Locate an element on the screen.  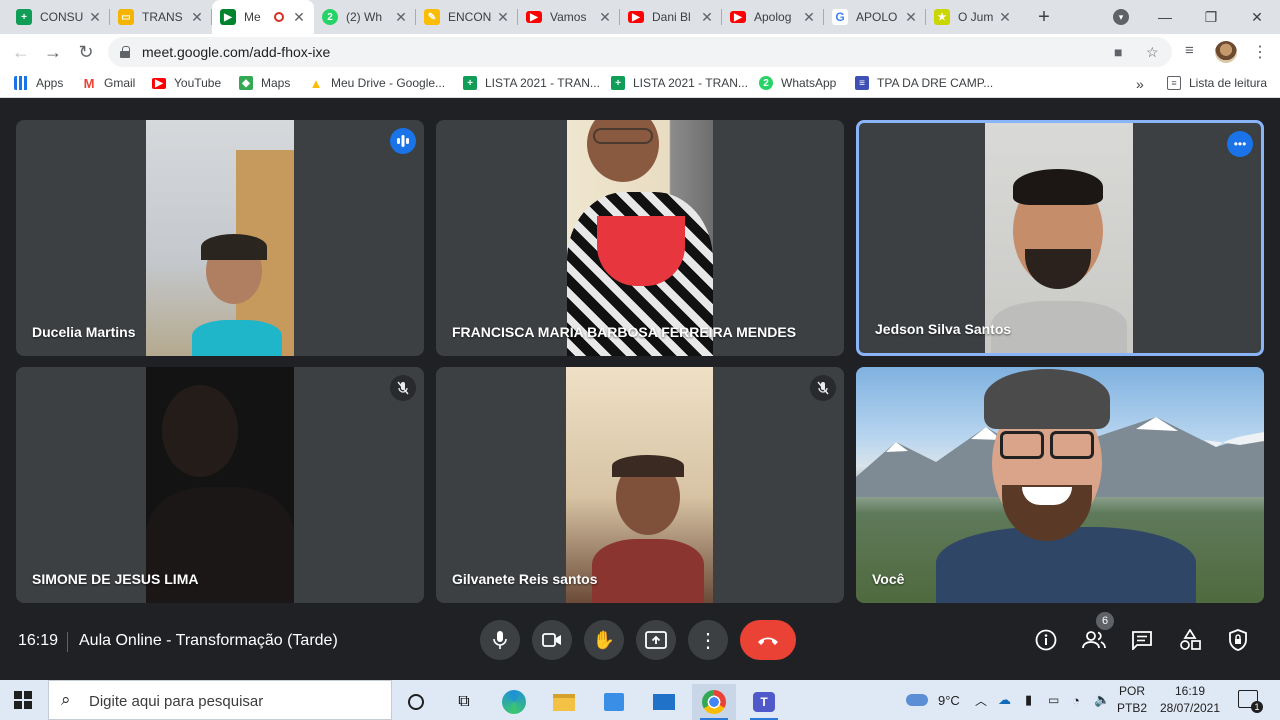
address-bar: meet.google.com/add-fhox-ixe ■ ☆ is located at coordinates (640, 52).